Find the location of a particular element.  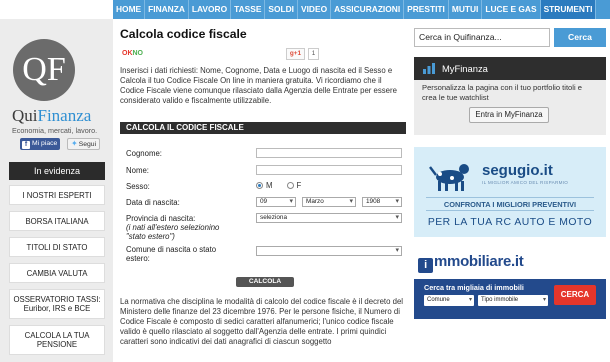

evidenza-item-valuta: CAMBIA VALUTA is located at coordinates (57, 273).